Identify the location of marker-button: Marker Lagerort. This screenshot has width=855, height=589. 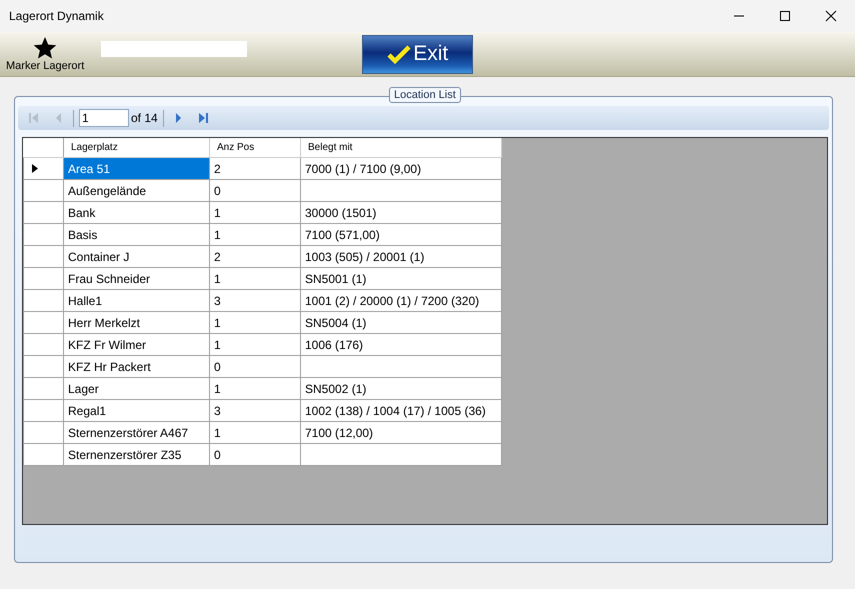
(42, 54).